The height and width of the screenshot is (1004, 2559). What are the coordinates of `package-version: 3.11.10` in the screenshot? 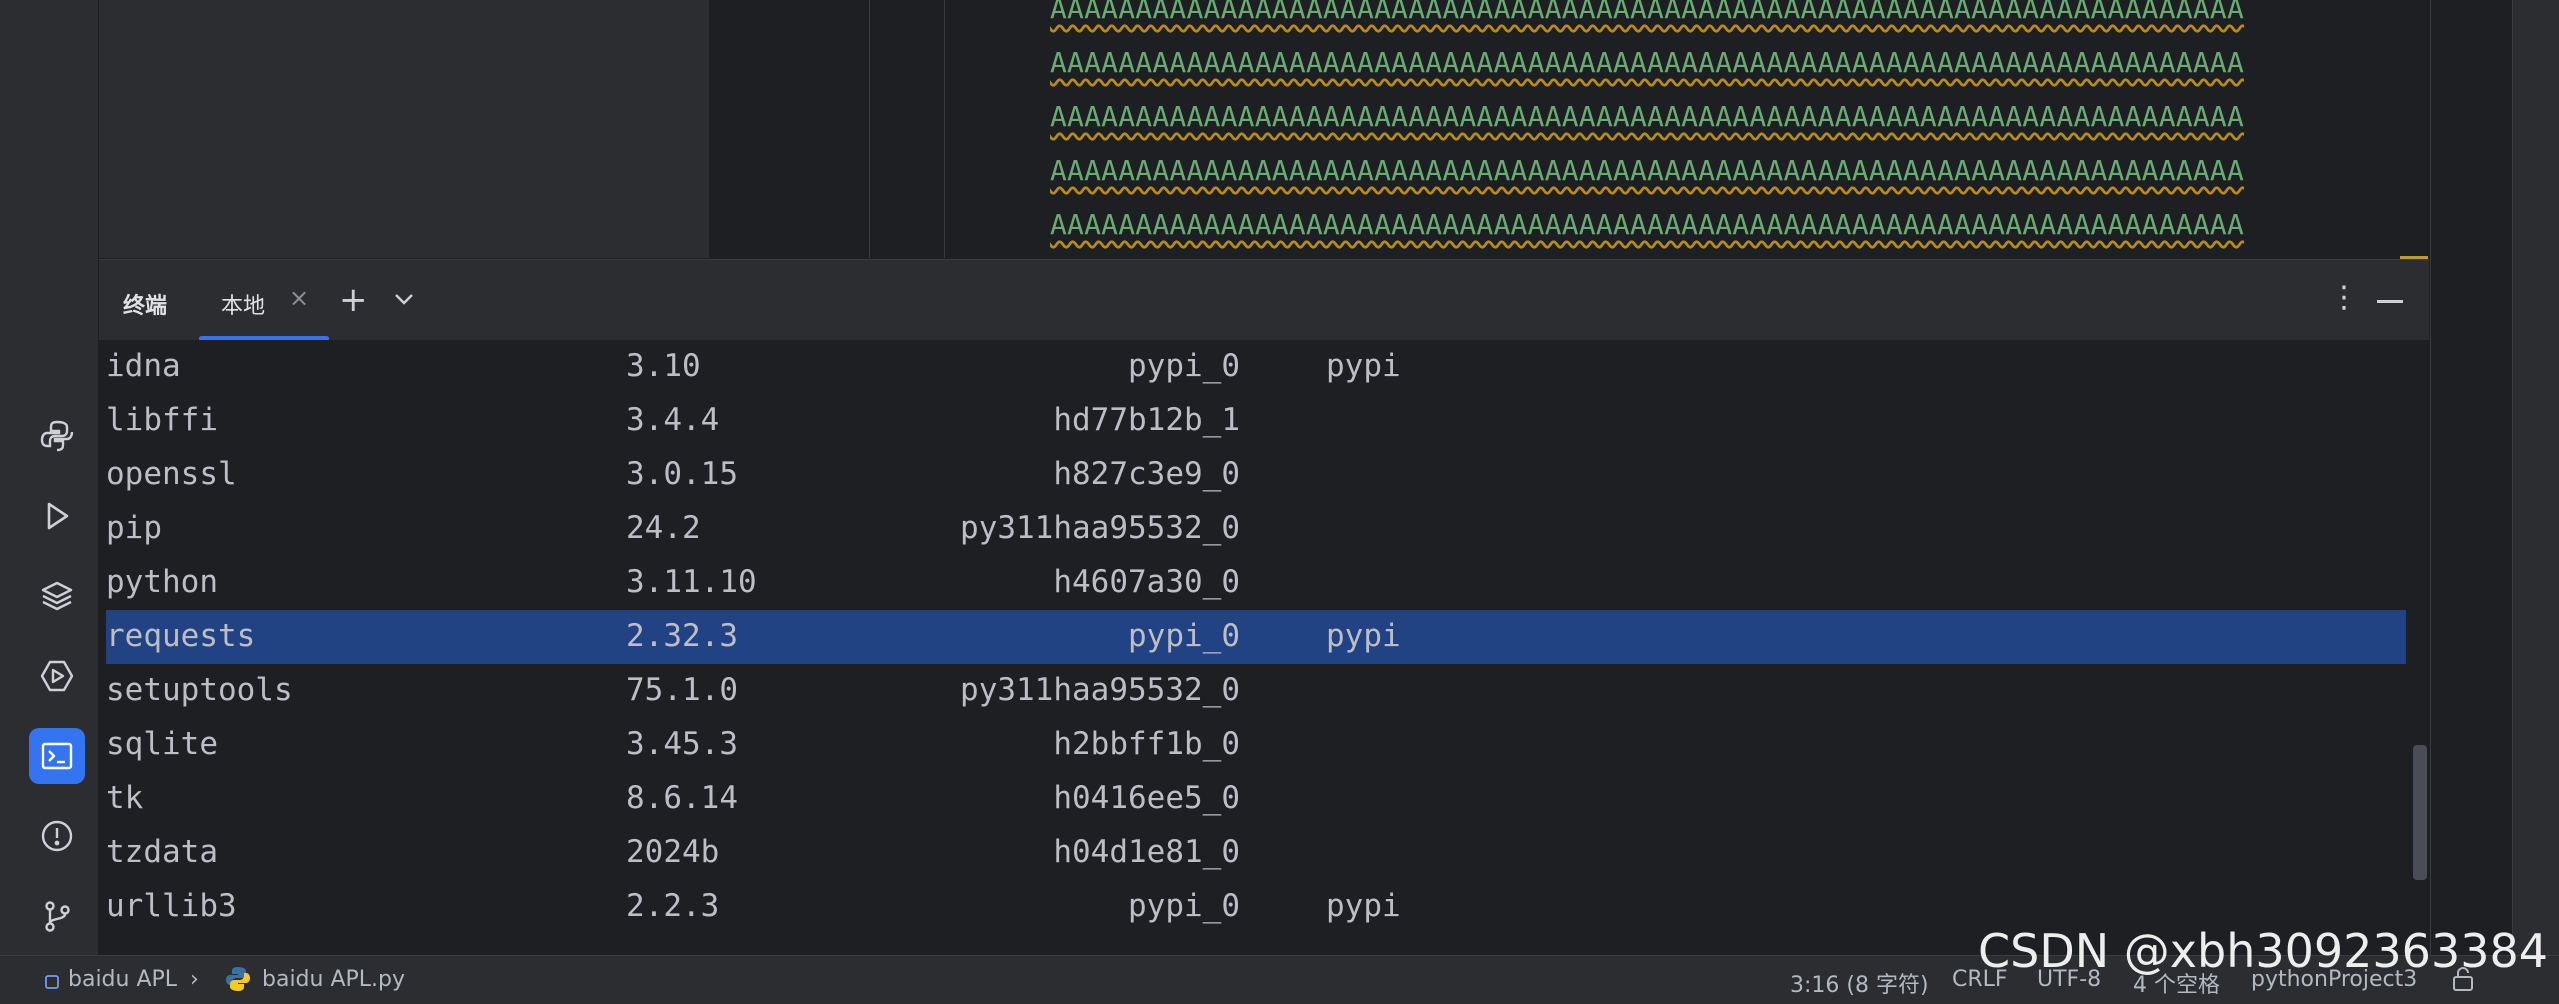 It's located at (691, 582).